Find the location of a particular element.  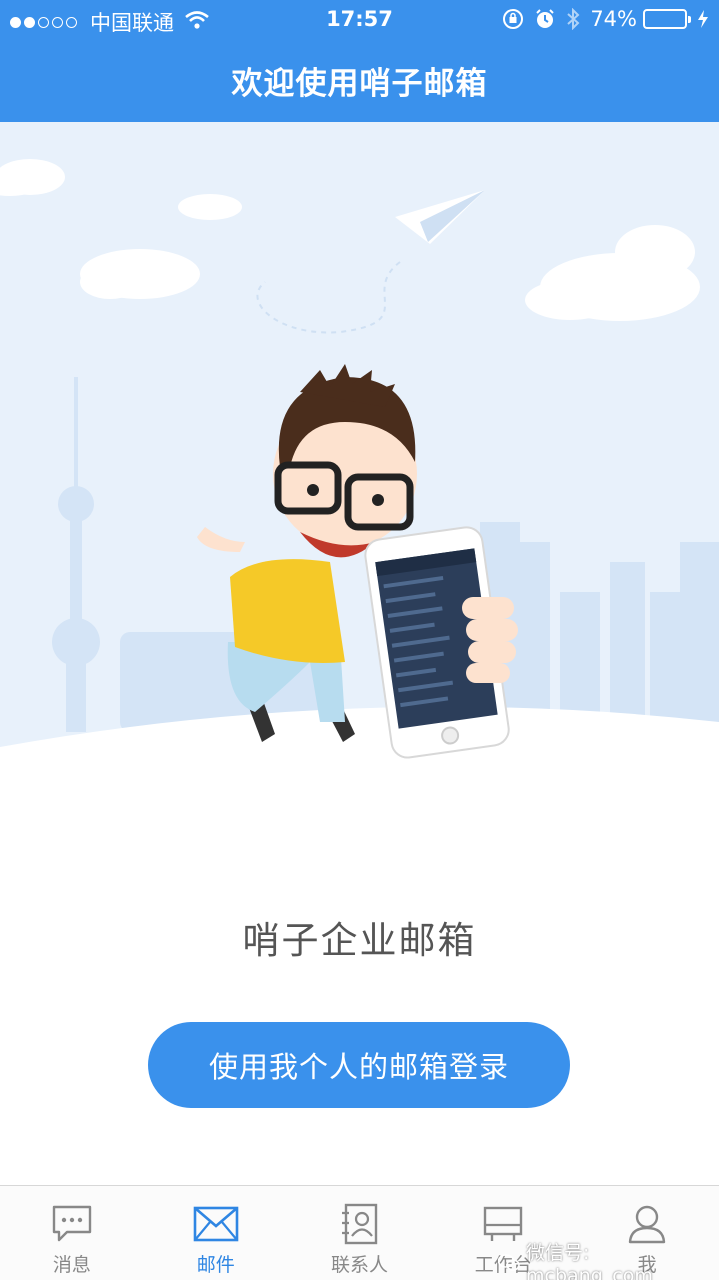

charging-icon is located at coordinates (703, 19).